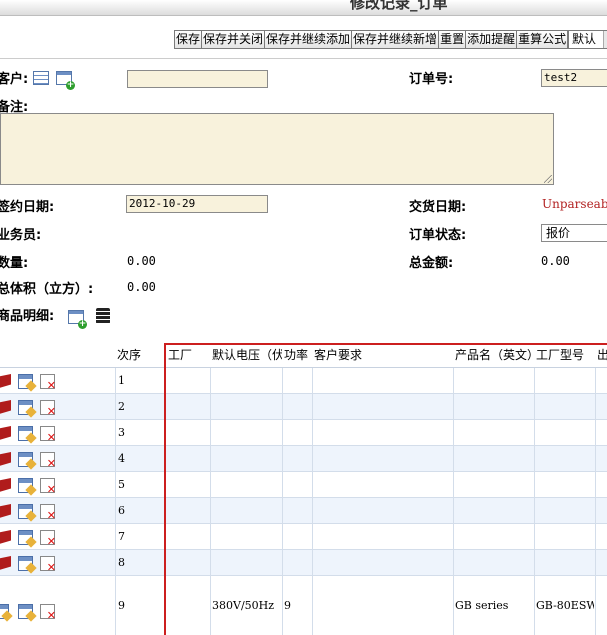 The height and width of the screenshot is (635, 607). Describe the element at coordinates (491, 39) in the screenshot. I see `add-reminder-button: 添加提醒` at that location.